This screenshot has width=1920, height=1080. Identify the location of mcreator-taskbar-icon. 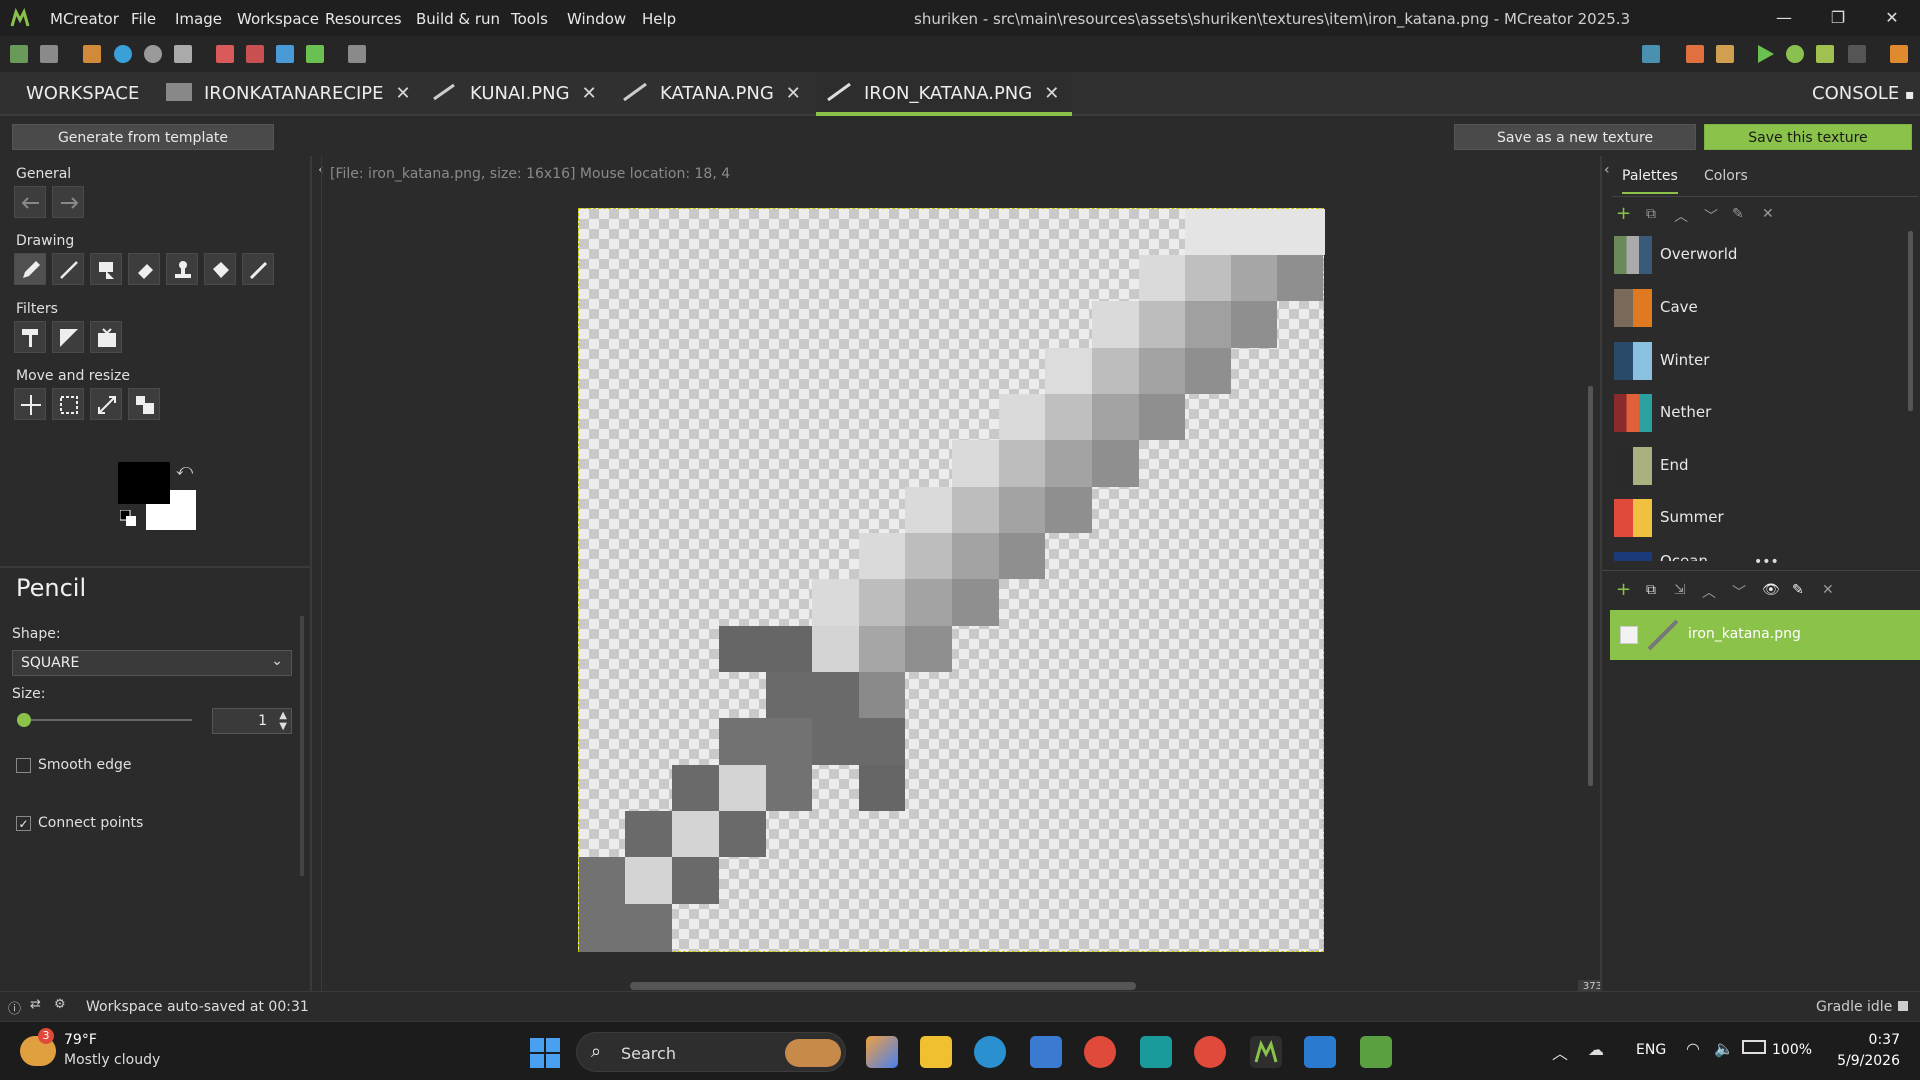
(1266, 1052).